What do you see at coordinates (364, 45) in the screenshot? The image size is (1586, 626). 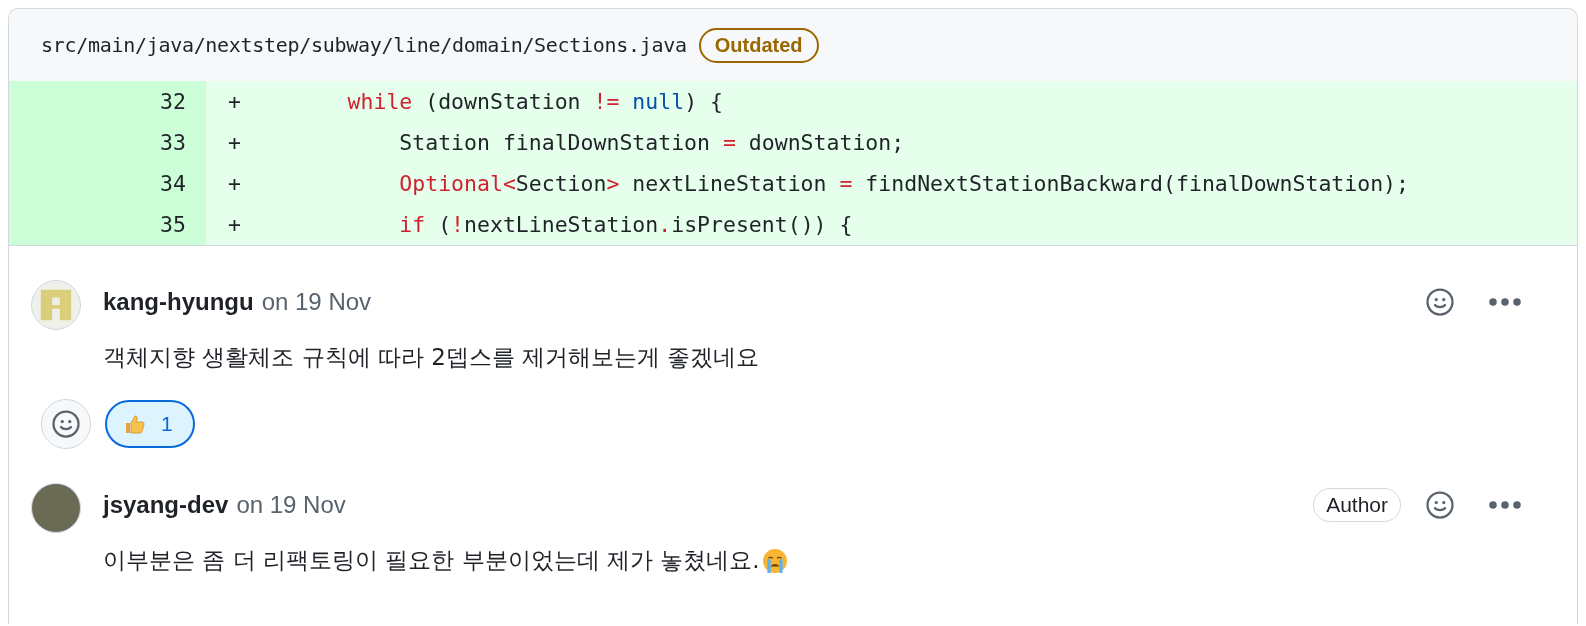 I see `file-path: src/main/java/nextstep/subway/line/domain/Sections.java` at bounding box center [364, 45].